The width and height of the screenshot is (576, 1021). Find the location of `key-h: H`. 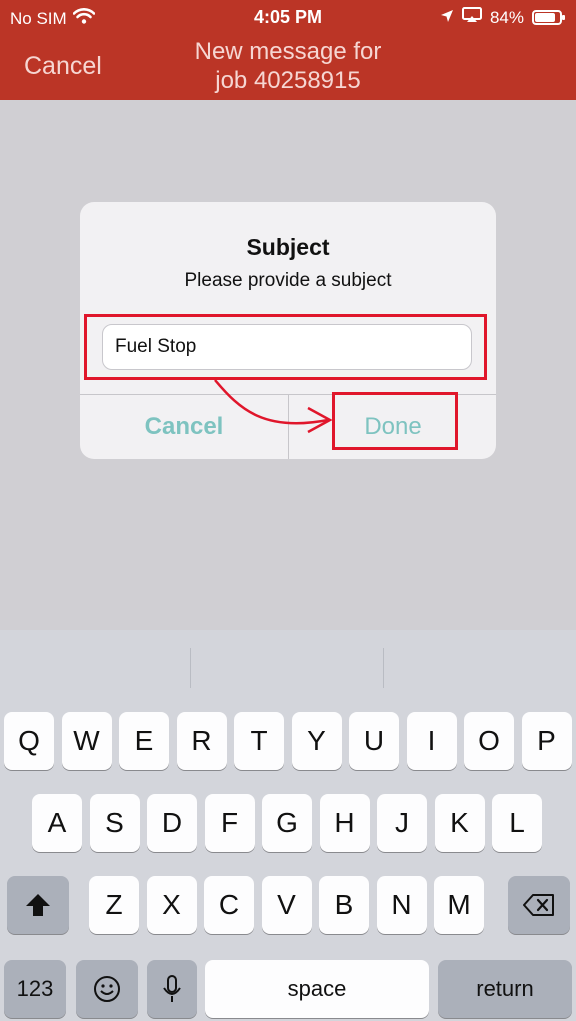

key-h: H is located at coordinates (344, 823).